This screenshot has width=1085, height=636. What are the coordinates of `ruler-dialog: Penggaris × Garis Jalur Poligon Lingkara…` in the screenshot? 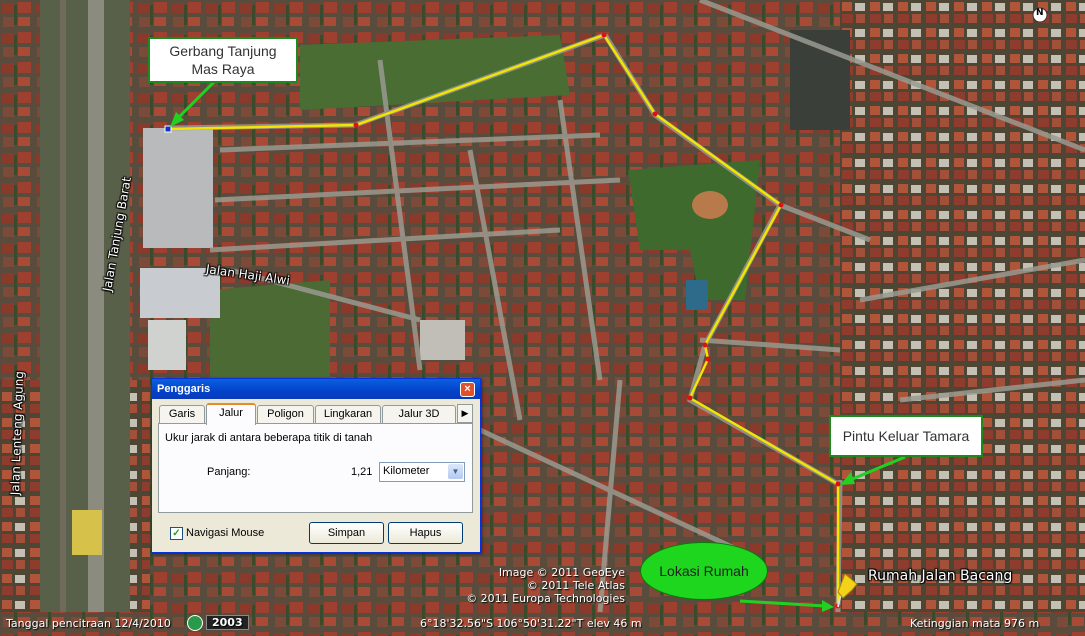 It's located at (316, 465).